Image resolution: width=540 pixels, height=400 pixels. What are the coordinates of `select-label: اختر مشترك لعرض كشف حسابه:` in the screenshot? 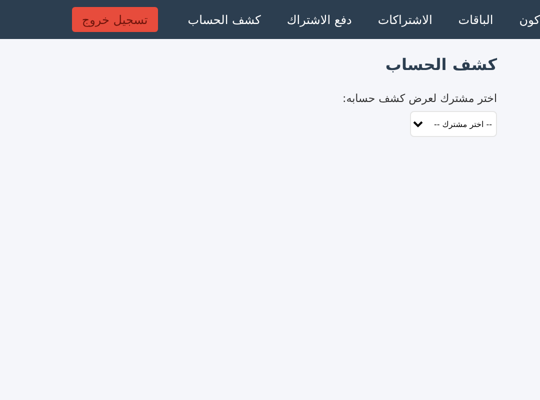 It's located at (419, 98).